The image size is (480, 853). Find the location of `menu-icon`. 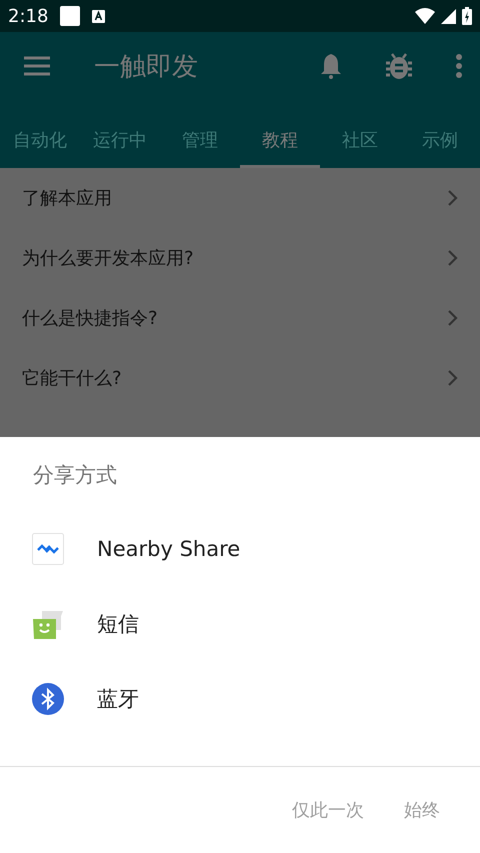

menu-icon is located at coordinates (37, 66).